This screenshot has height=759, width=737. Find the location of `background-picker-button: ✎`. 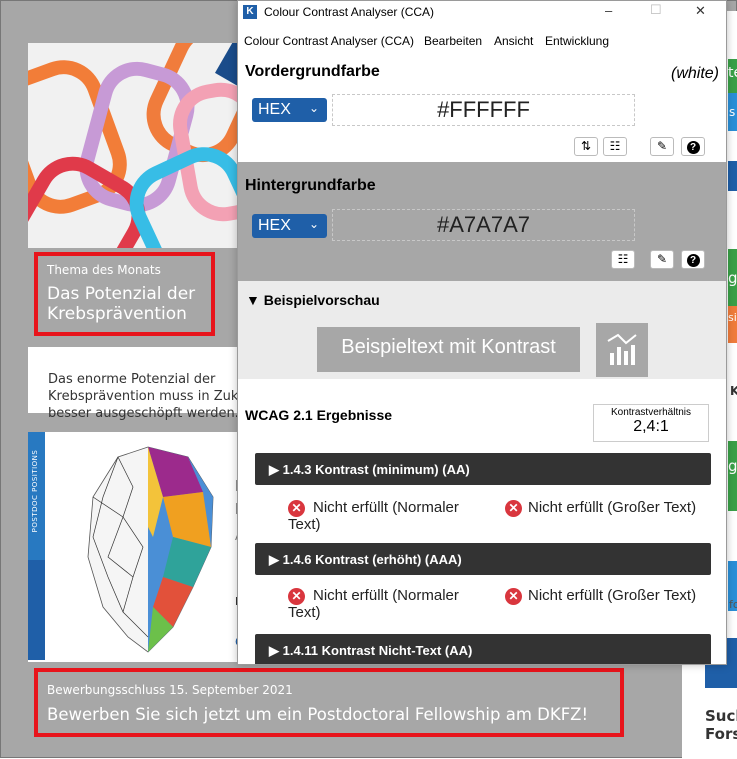

background-picker-button: ✎ is located at coordinates (662, 259).